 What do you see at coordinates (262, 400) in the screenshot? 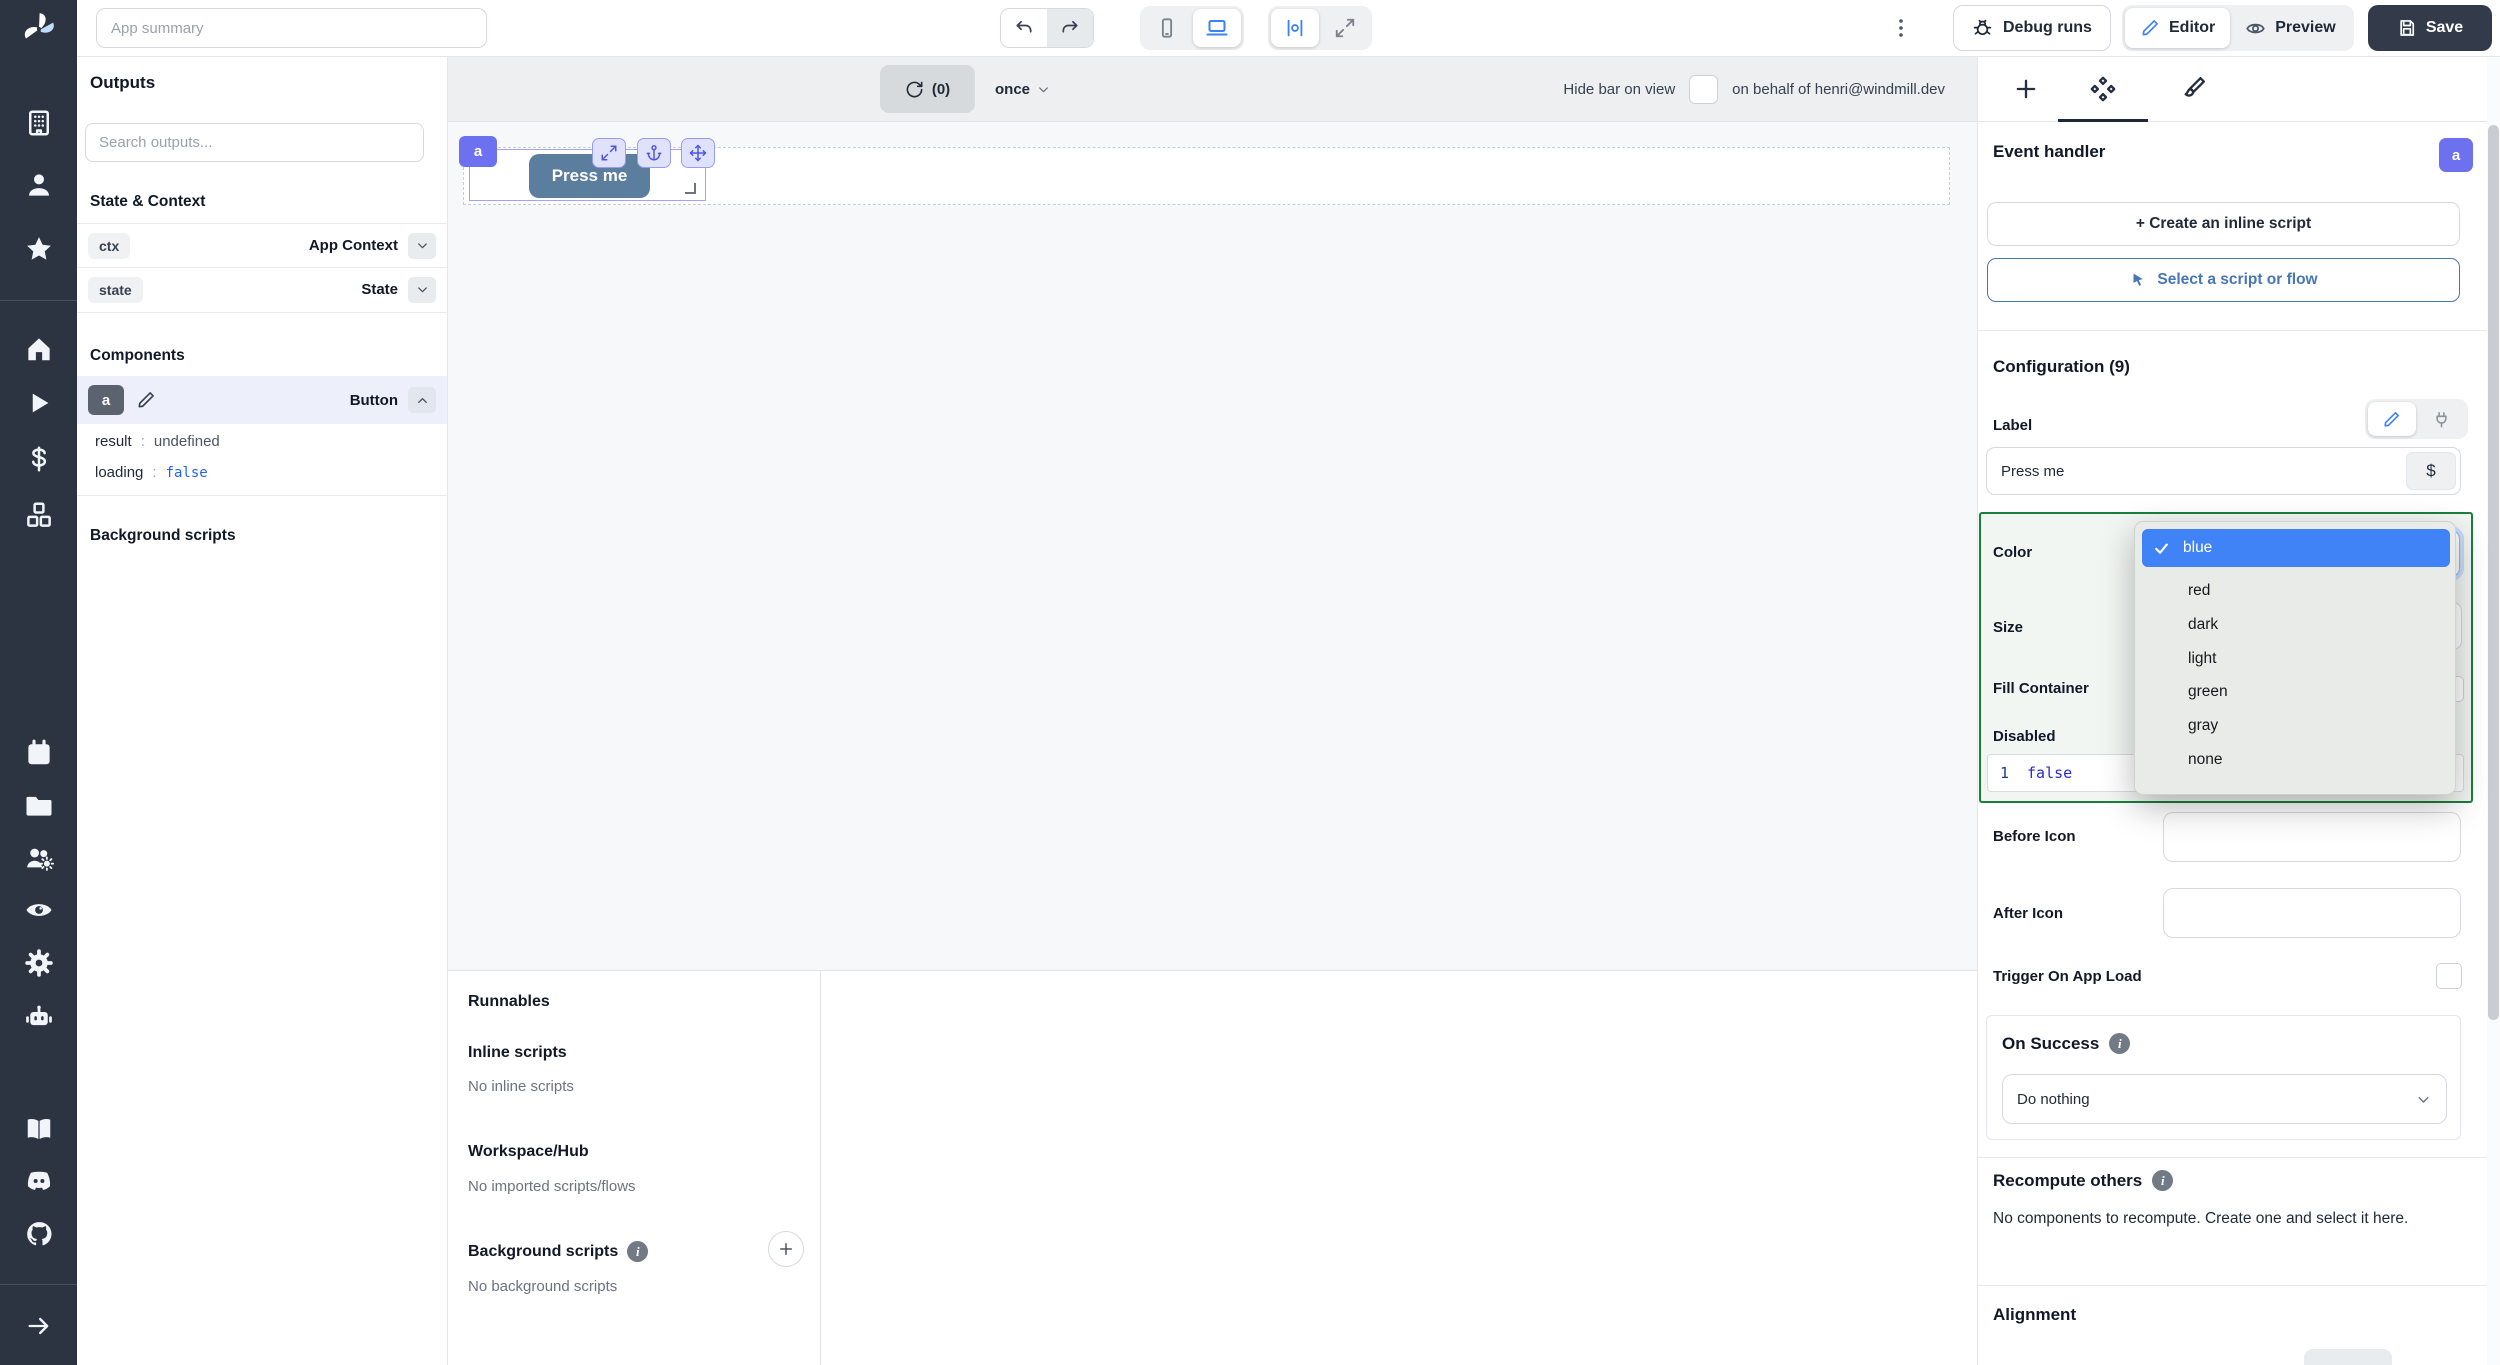
I see `component-a-row: a Button` at bounding box center [262, 400].